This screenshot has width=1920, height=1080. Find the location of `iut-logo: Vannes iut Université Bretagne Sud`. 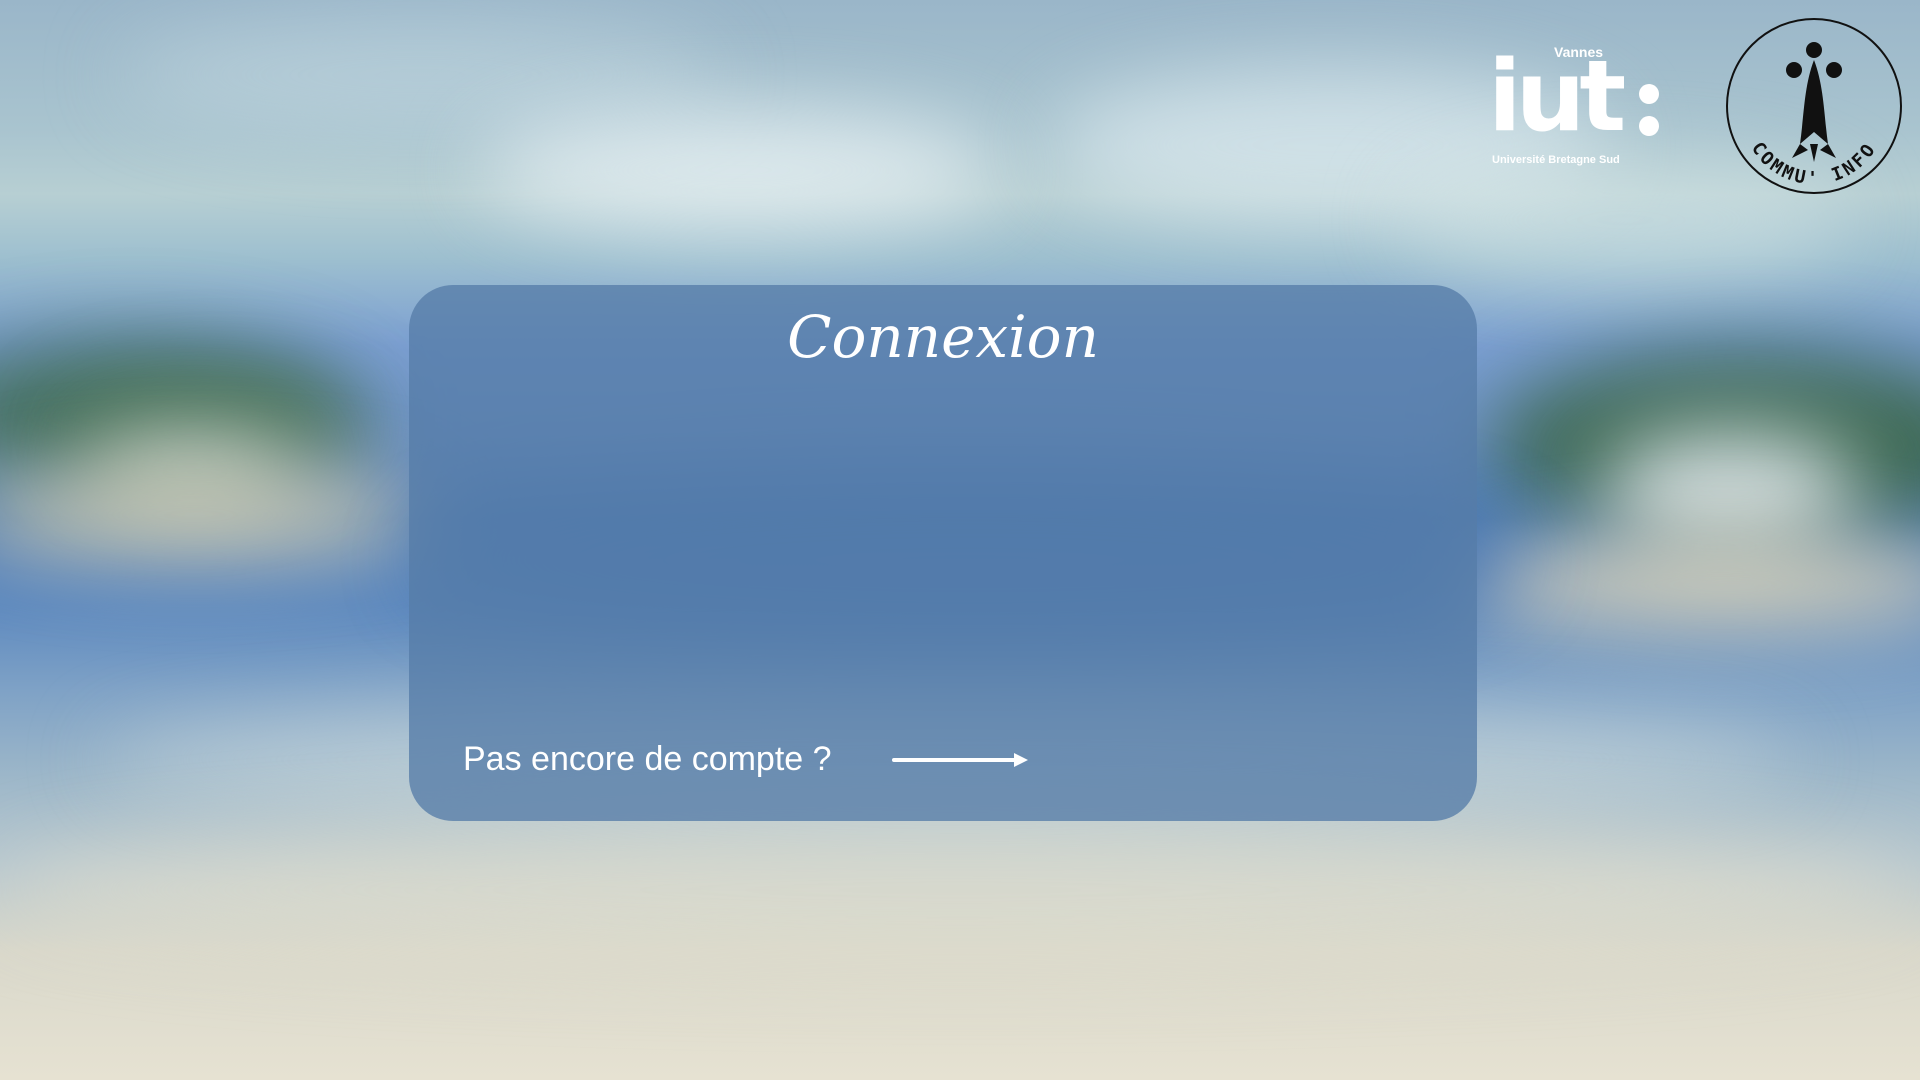

iut-logo: Vannes iut Université Bretagne Sud is located at coordinates (1578, 107).